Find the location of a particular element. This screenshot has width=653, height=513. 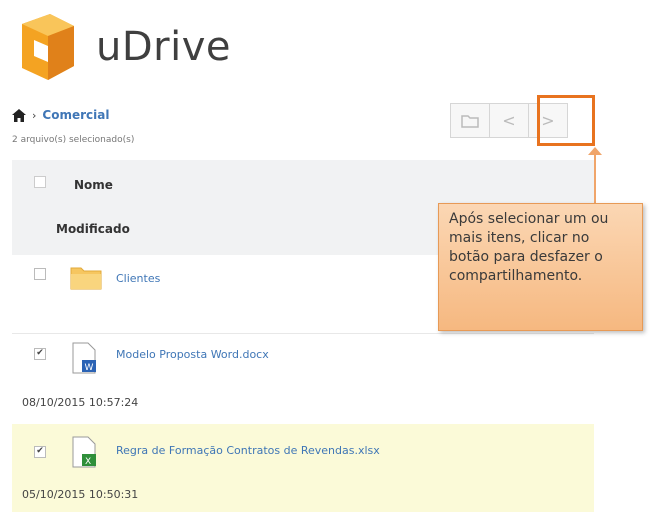

file-modified-date: 08/10/2015 10:57:24 is located at coordinates (80, 402).